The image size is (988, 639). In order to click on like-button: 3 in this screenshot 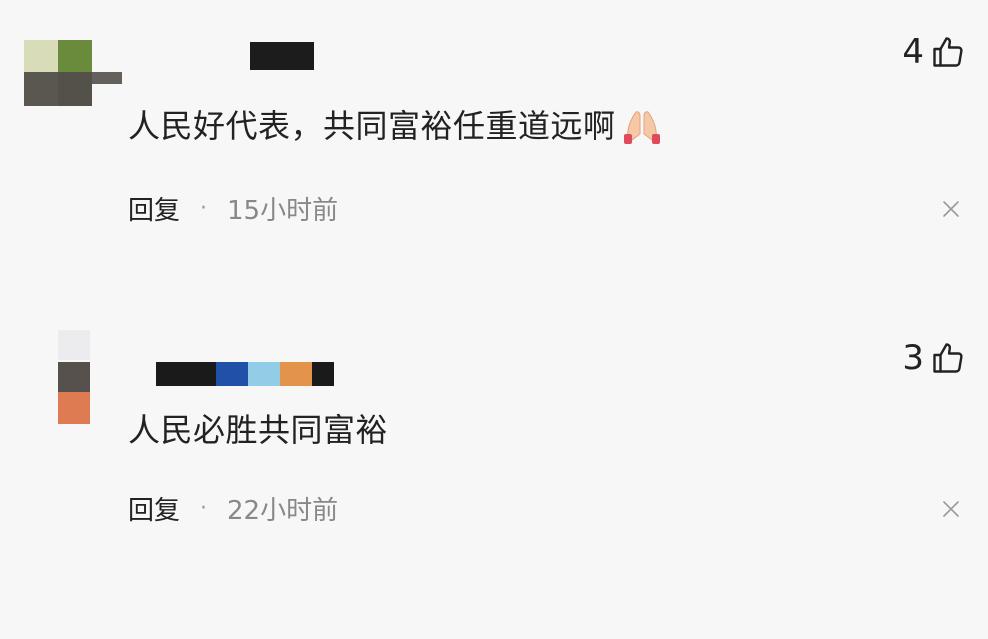, I will do `click(934, 358)`.